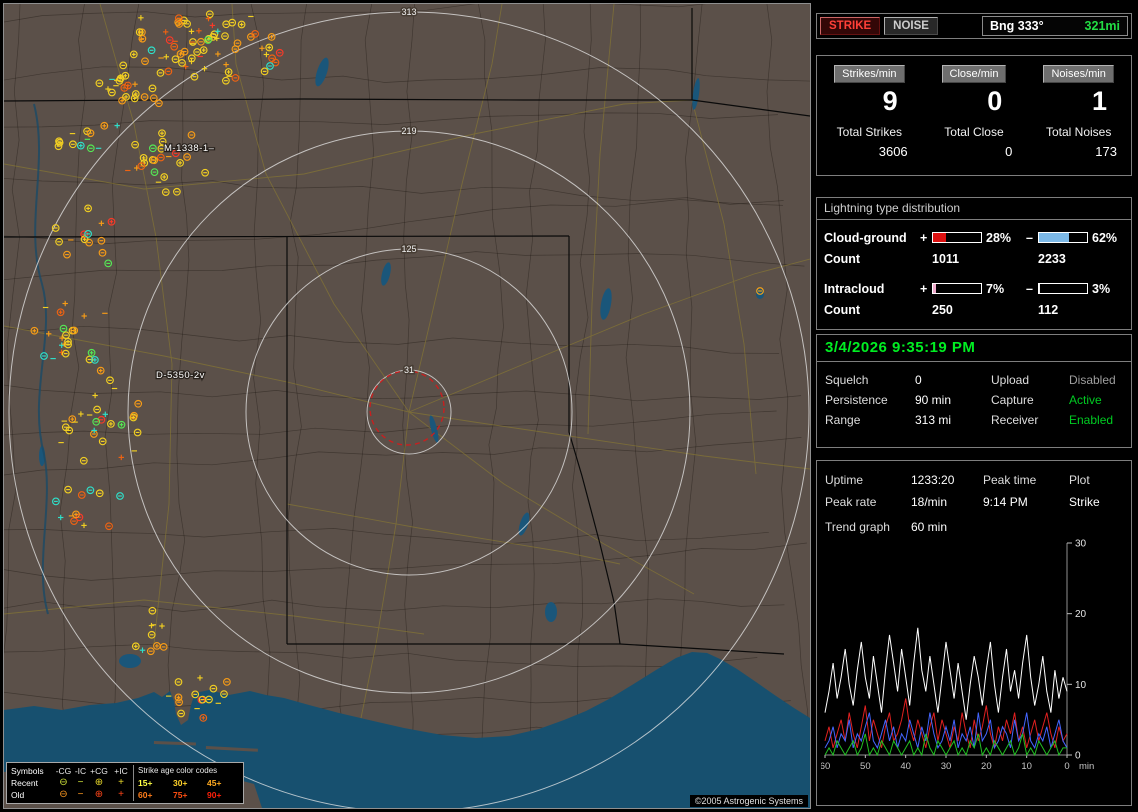  Describe the element at coordinates (1078, 119) in the screenshot. I see `noises-column: Noises/min 1 Total Noises 173` at that location.